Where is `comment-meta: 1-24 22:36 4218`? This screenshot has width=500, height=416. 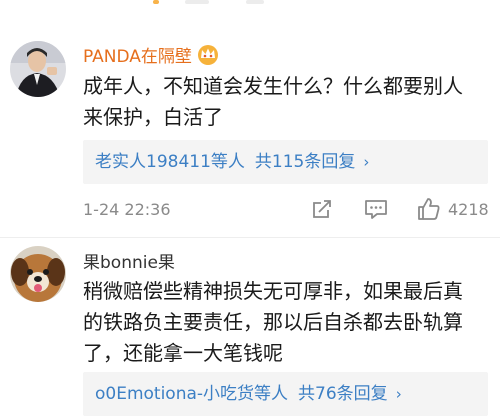
comment-meta: 1-24 22:36 4218 is located at coordinates (288, 211).